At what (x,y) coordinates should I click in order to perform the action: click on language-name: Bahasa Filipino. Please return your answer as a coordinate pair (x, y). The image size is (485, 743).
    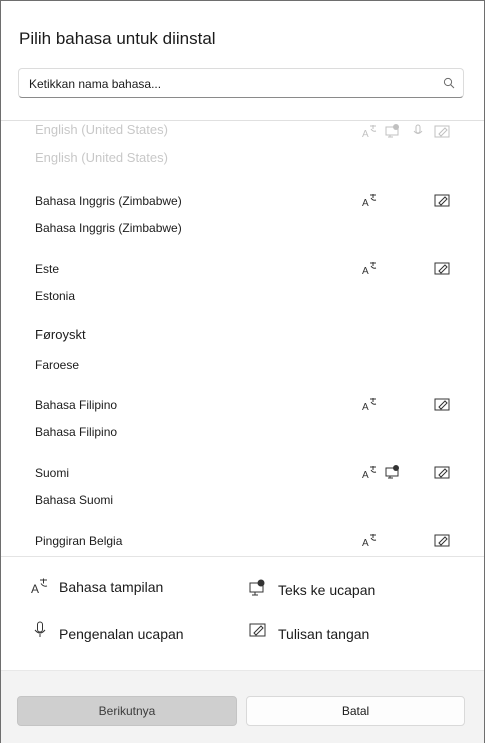
    Looking at the image, I should click on (76, 405).